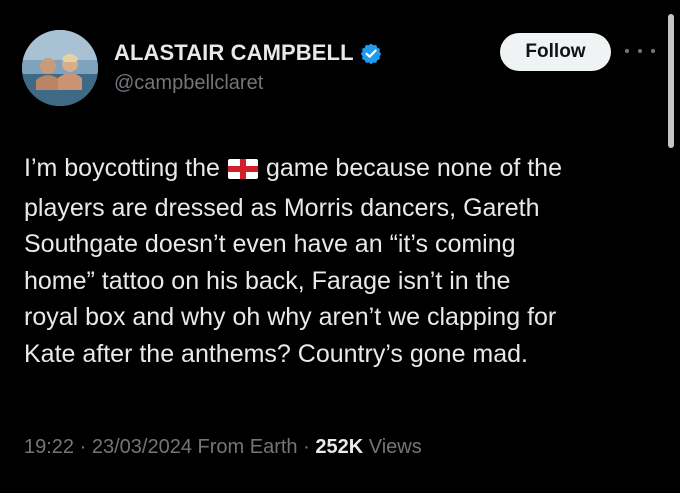  Describe the element at coordinates (122, 168) in the screenshot. I see `tweet-text-segment: I’m boycotting the` at that location.